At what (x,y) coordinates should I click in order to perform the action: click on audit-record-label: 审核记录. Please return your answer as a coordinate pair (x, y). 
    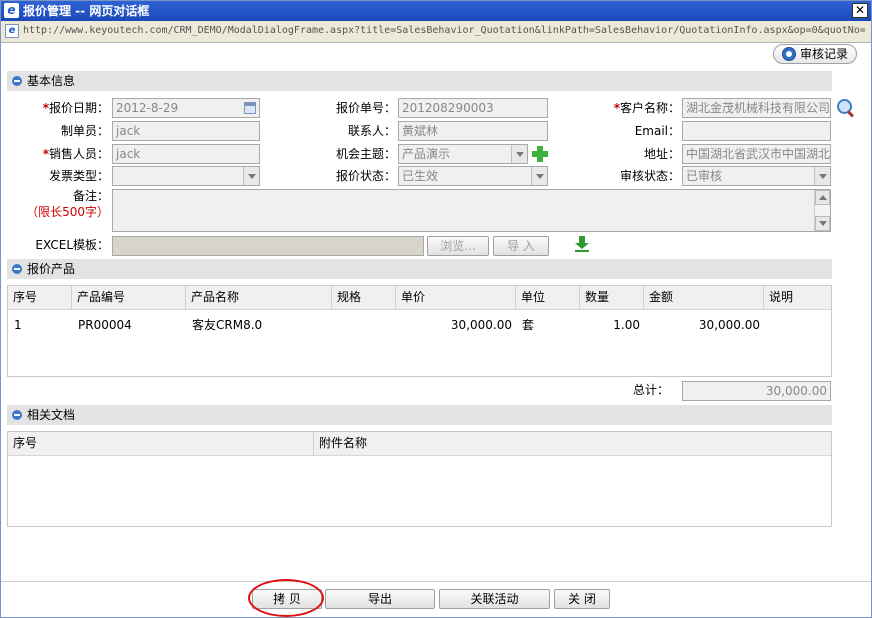
    Looking at the image, I should click on (824, 54).